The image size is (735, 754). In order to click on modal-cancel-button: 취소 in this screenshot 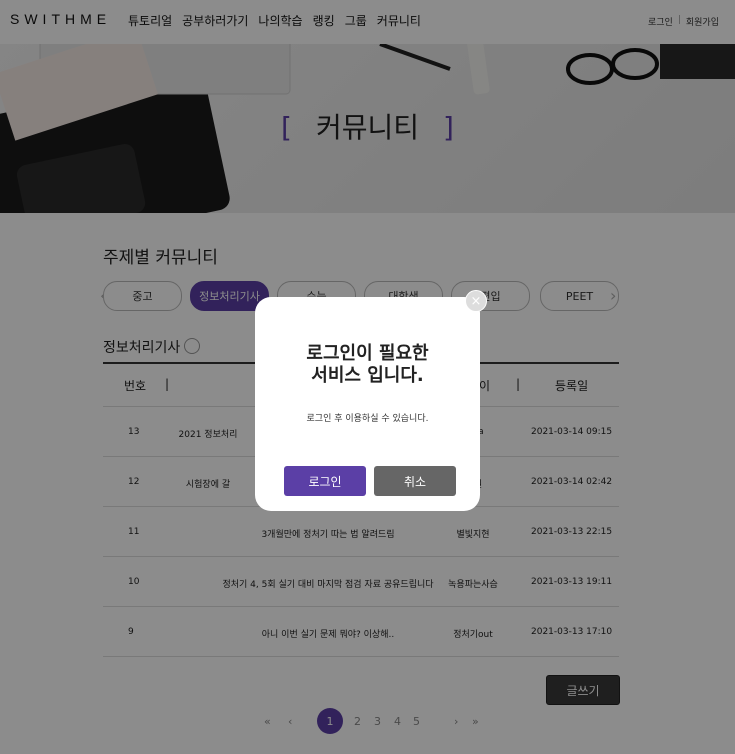, I will do `click(415, 481)`.